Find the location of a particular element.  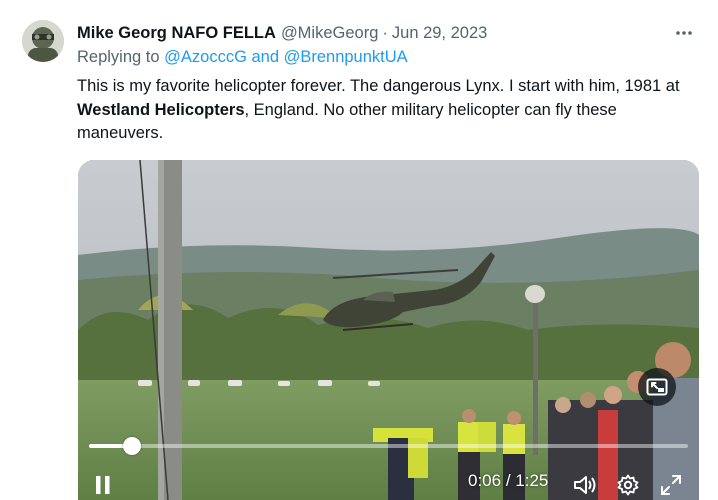

replying-to: Replying to @AzocccG and @BrennpunktUA is located at coordinates (242, 57).